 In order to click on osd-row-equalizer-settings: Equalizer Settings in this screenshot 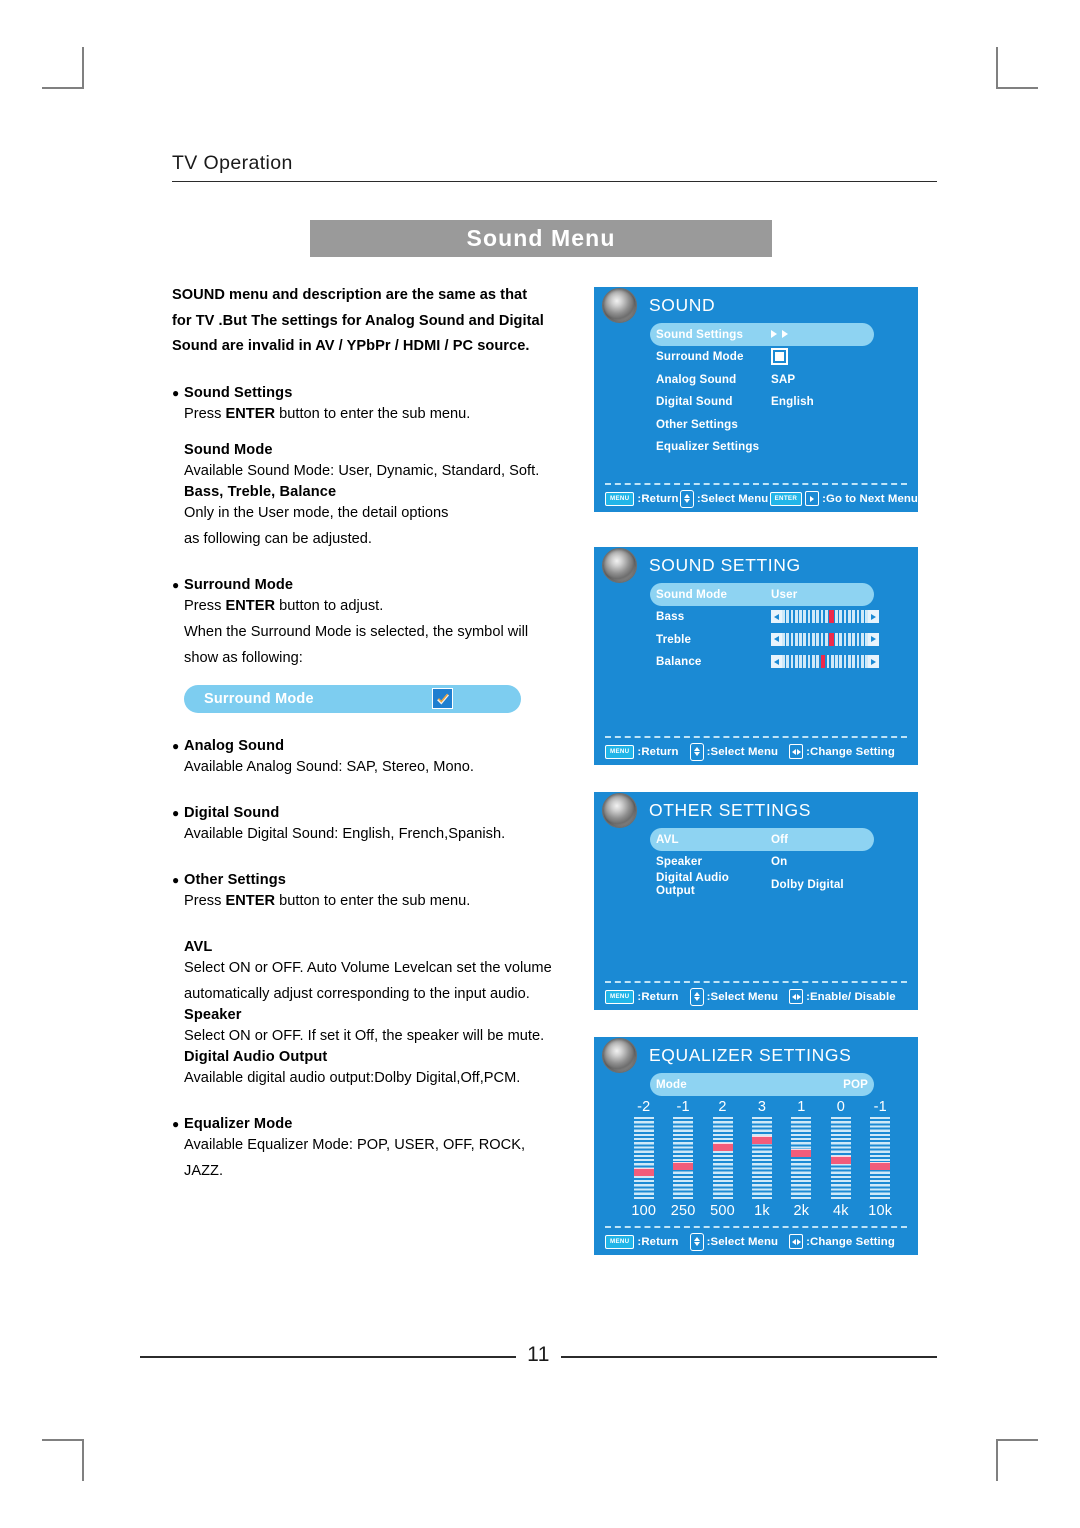, I will do `click(780, 447)`.